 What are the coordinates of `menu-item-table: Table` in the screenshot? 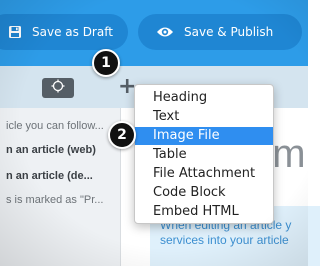 It's located at (204, 155).